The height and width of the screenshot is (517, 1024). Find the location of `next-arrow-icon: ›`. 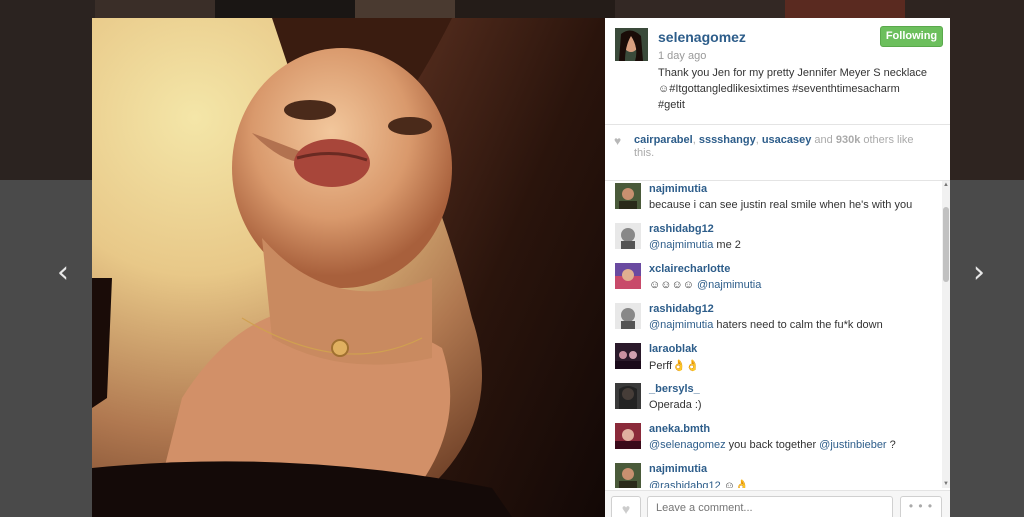

next-arrow-icon: › is located at coordinates (979, 273).